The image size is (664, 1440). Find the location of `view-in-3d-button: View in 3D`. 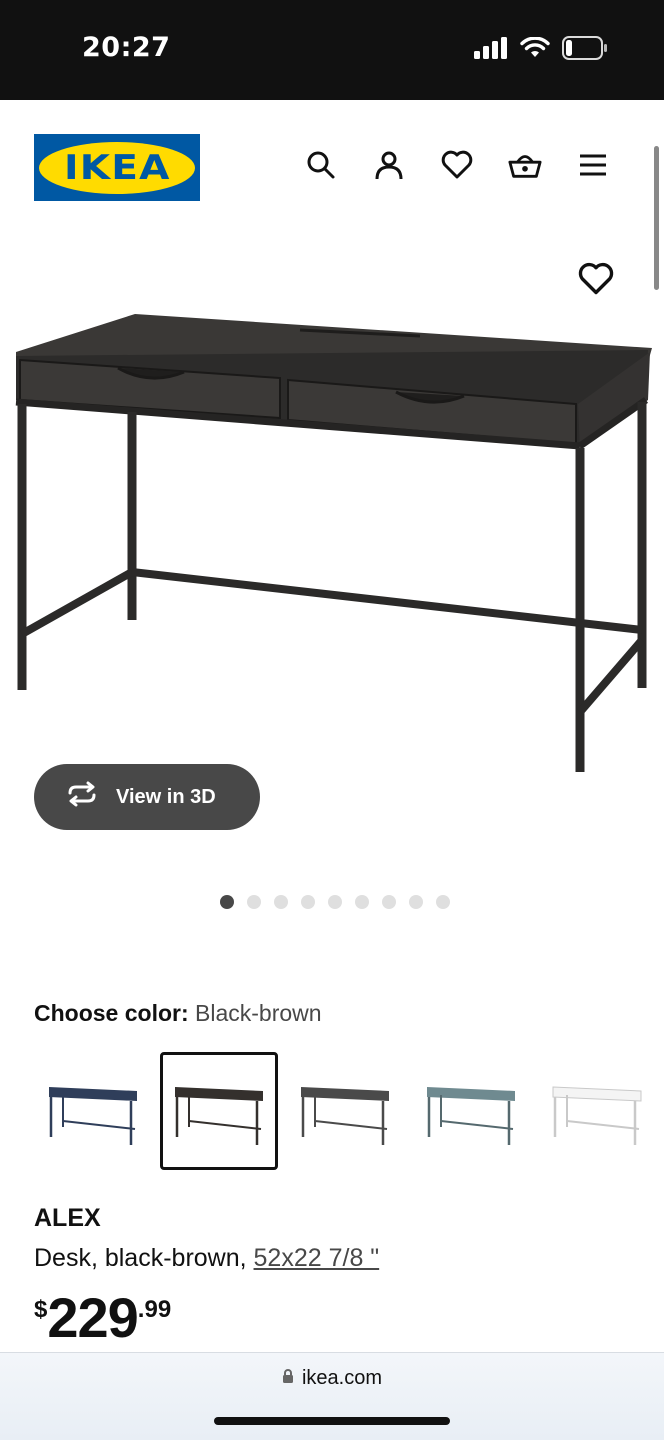

view-in-3d-button: View in 3D is located at coordinates (147, 797).